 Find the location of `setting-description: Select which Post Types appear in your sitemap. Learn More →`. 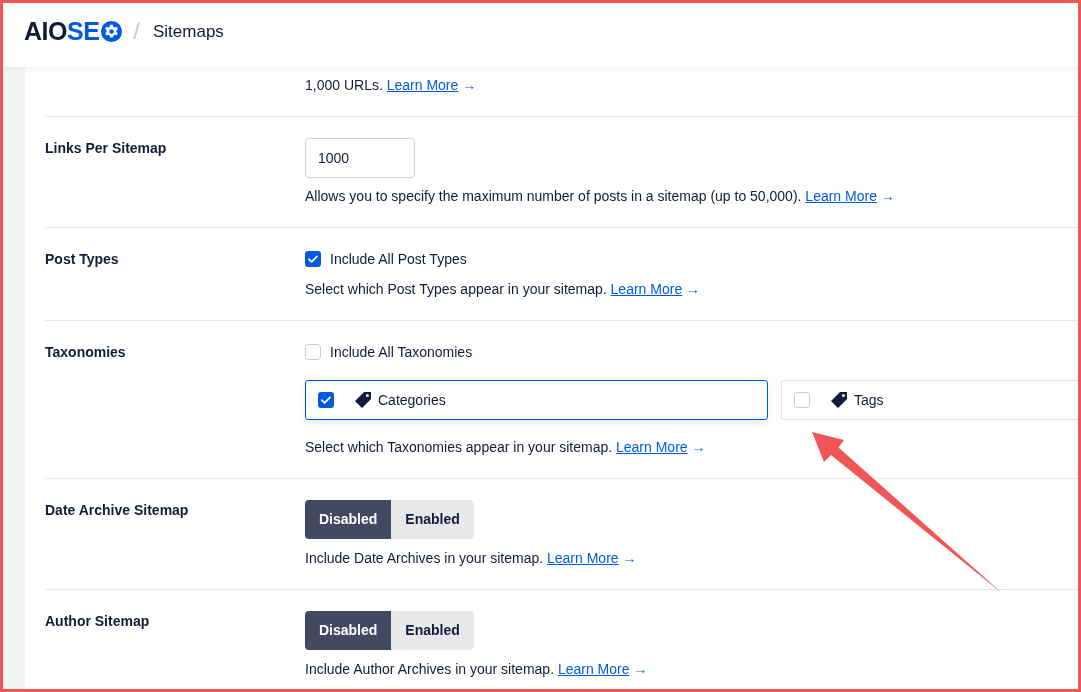

setting-description: Select which Post Types appear in your sitemap. Learn More → is located at coordinates (503, 289).